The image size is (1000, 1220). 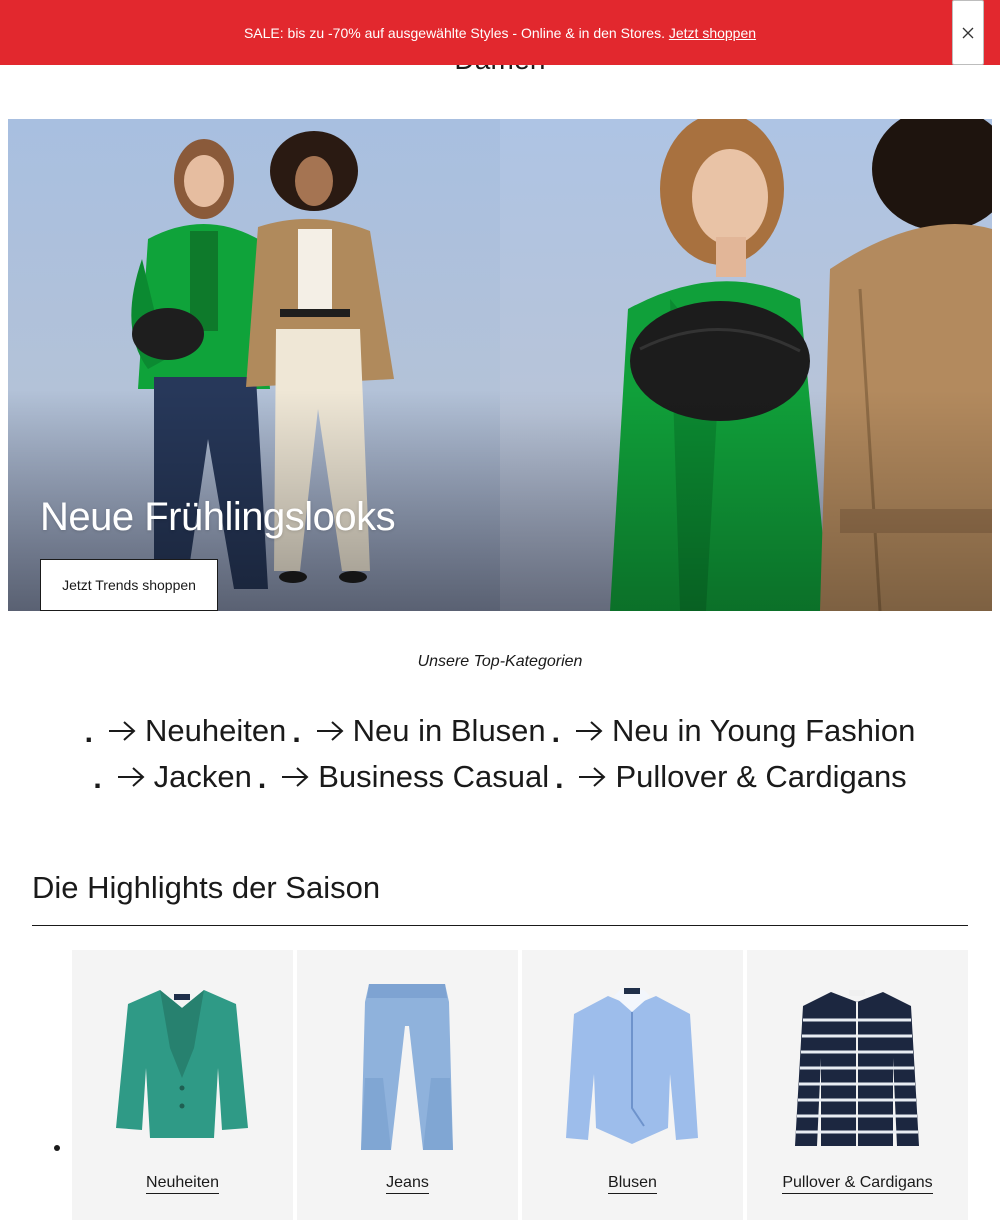 I want to click on category-label: Business Casual, so click(x=434, y=776).